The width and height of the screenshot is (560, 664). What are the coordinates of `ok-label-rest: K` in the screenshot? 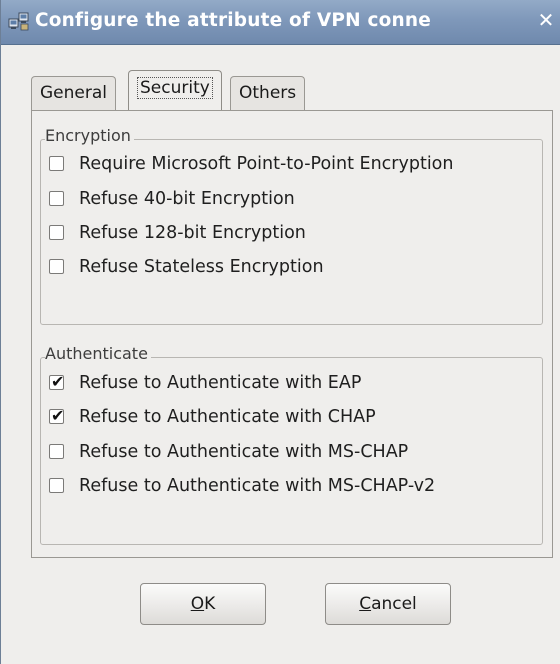 It's located at (210, 604).